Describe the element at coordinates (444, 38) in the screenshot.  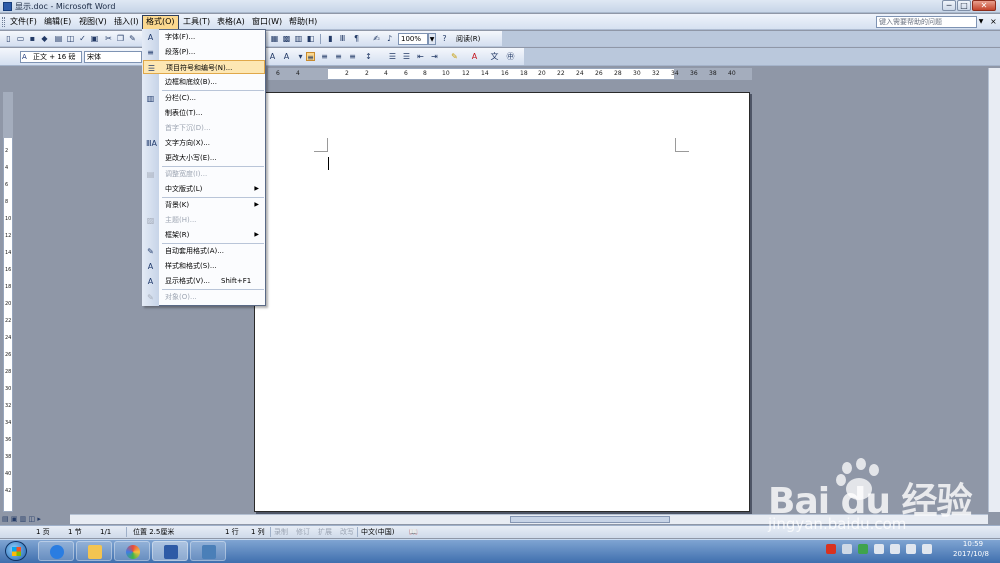
I see `help-icon: ?` at that location.